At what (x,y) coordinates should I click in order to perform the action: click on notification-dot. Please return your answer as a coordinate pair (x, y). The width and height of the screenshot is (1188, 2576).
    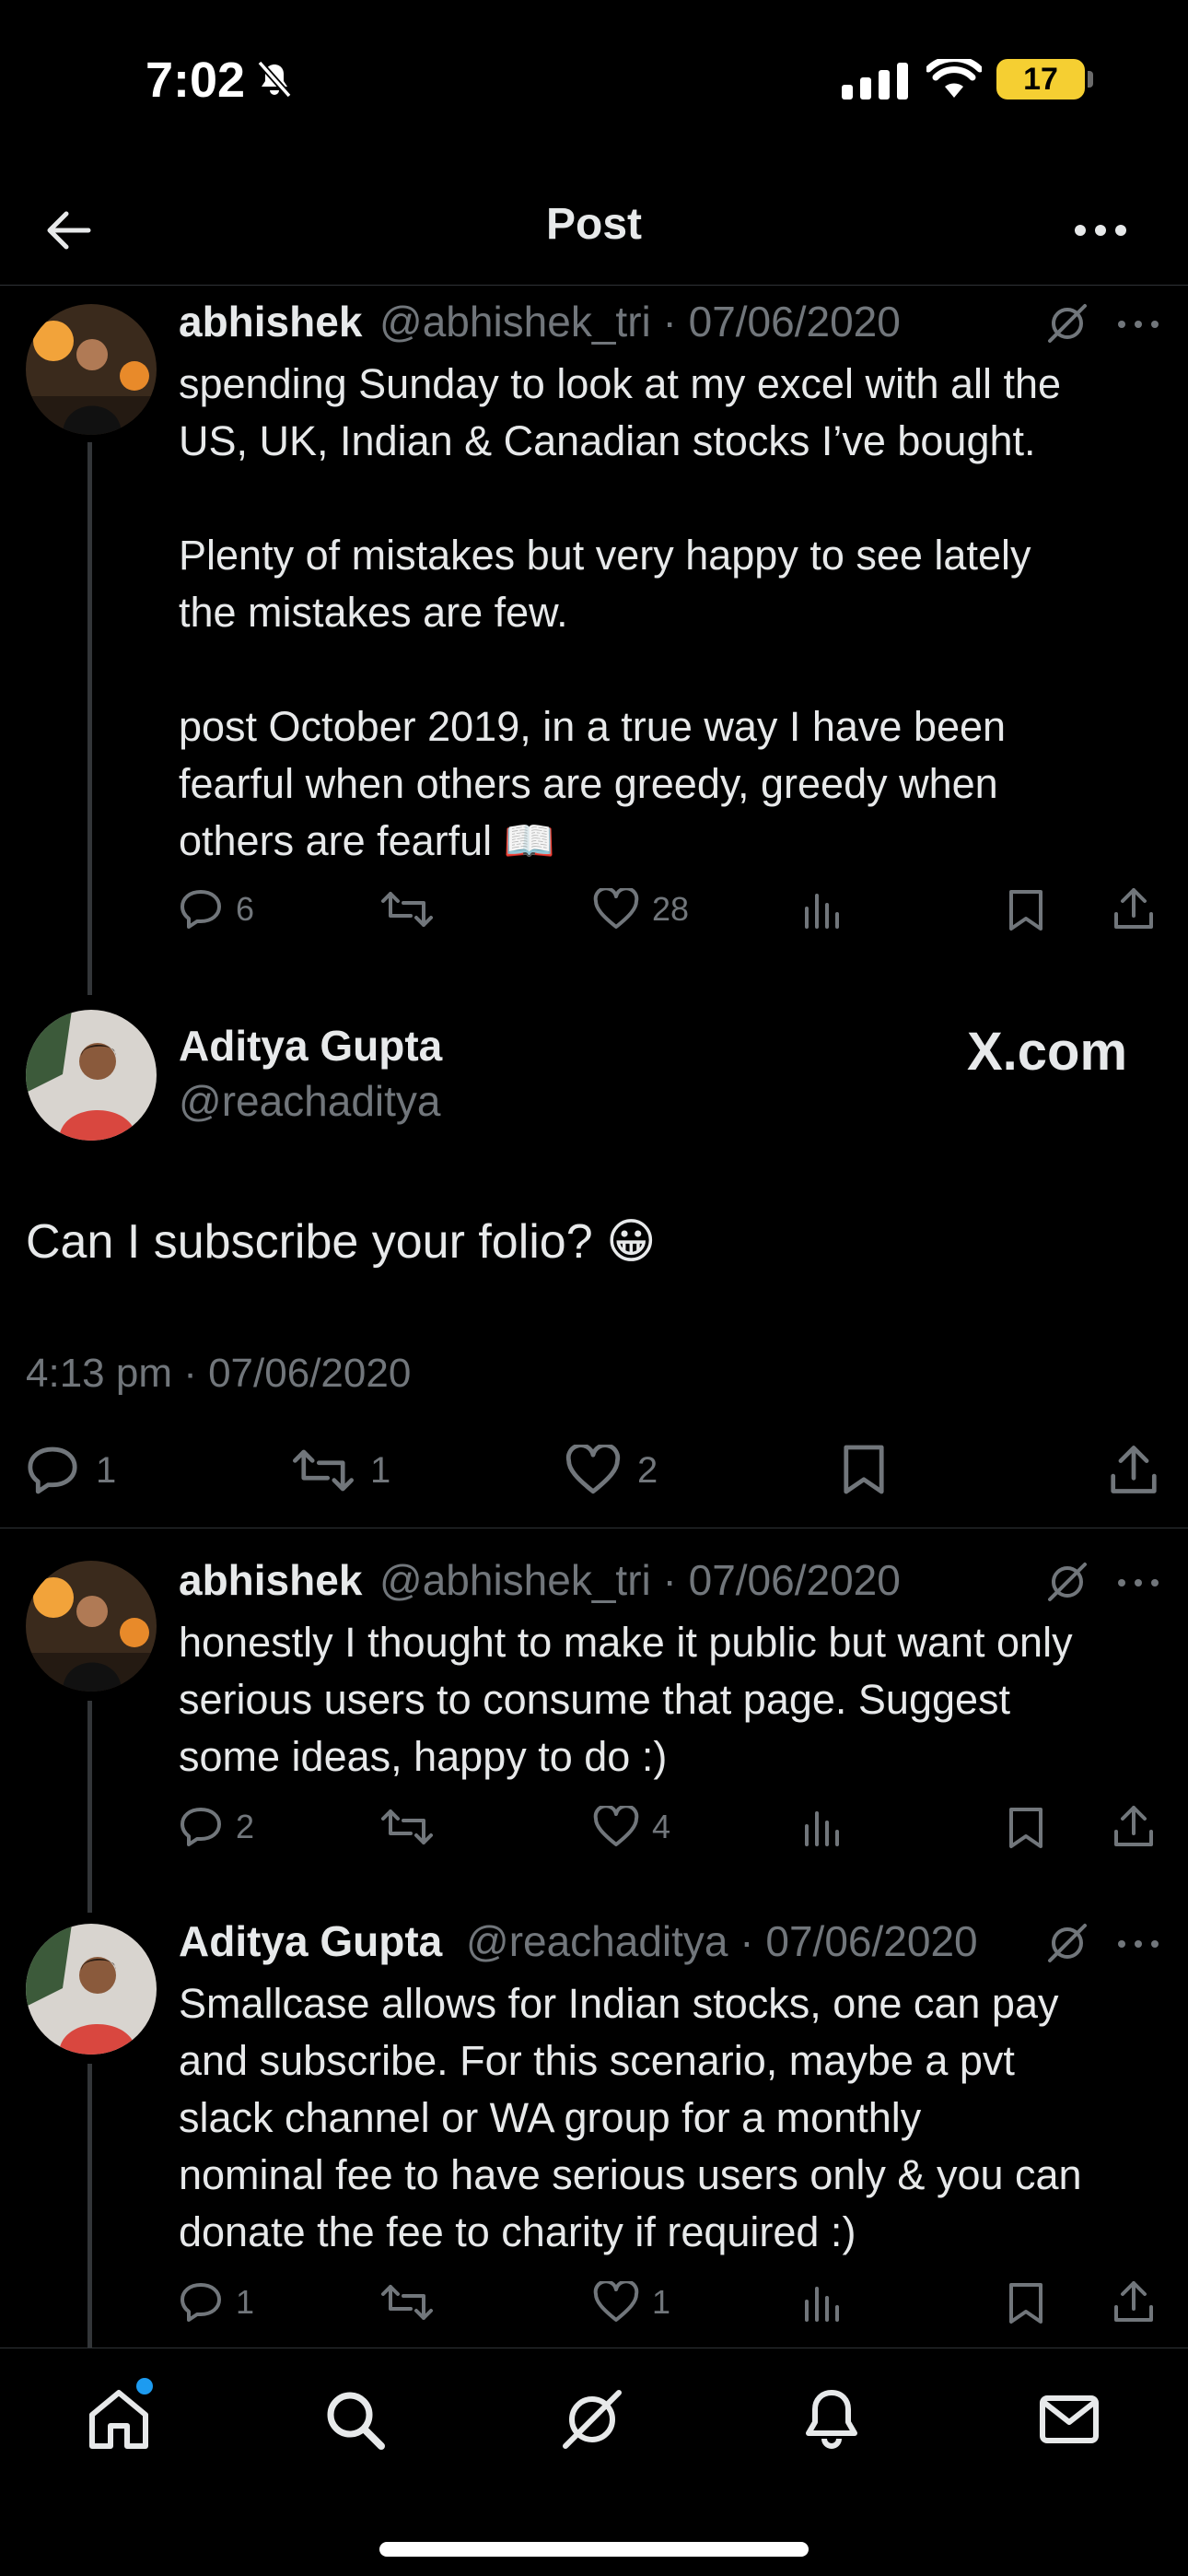
    Looking at the image, I should click on (144, 2386).